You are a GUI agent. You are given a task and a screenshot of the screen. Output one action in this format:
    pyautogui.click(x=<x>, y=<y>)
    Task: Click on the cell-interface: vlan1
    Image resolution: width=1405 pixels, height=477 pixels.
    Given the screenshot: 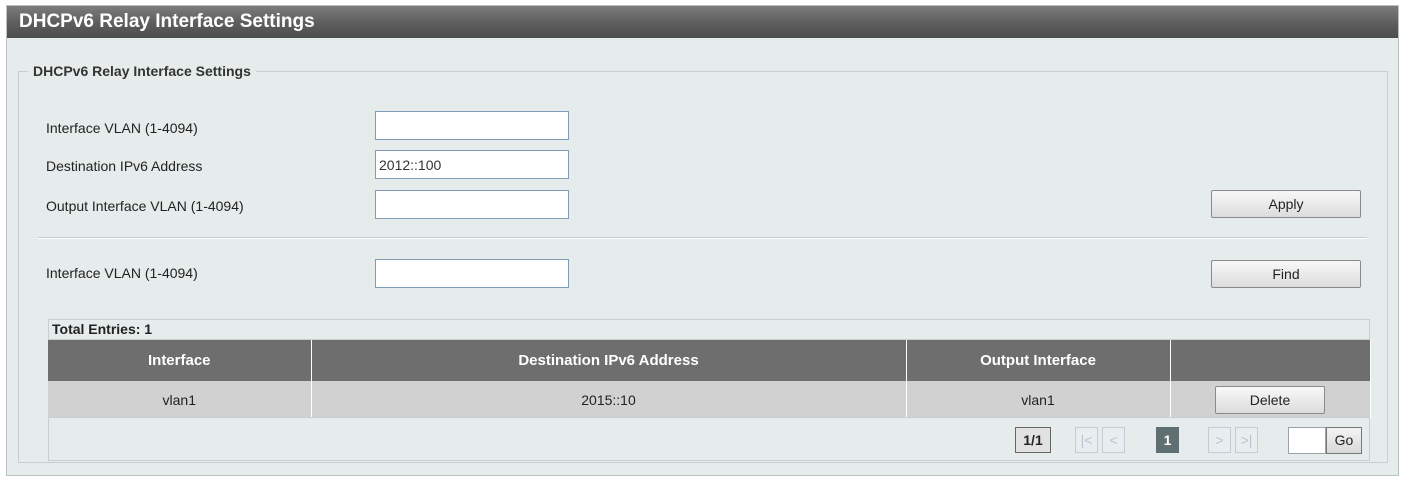 What is the action you would take?
    pyautogui.click(x=180, y=400)
    